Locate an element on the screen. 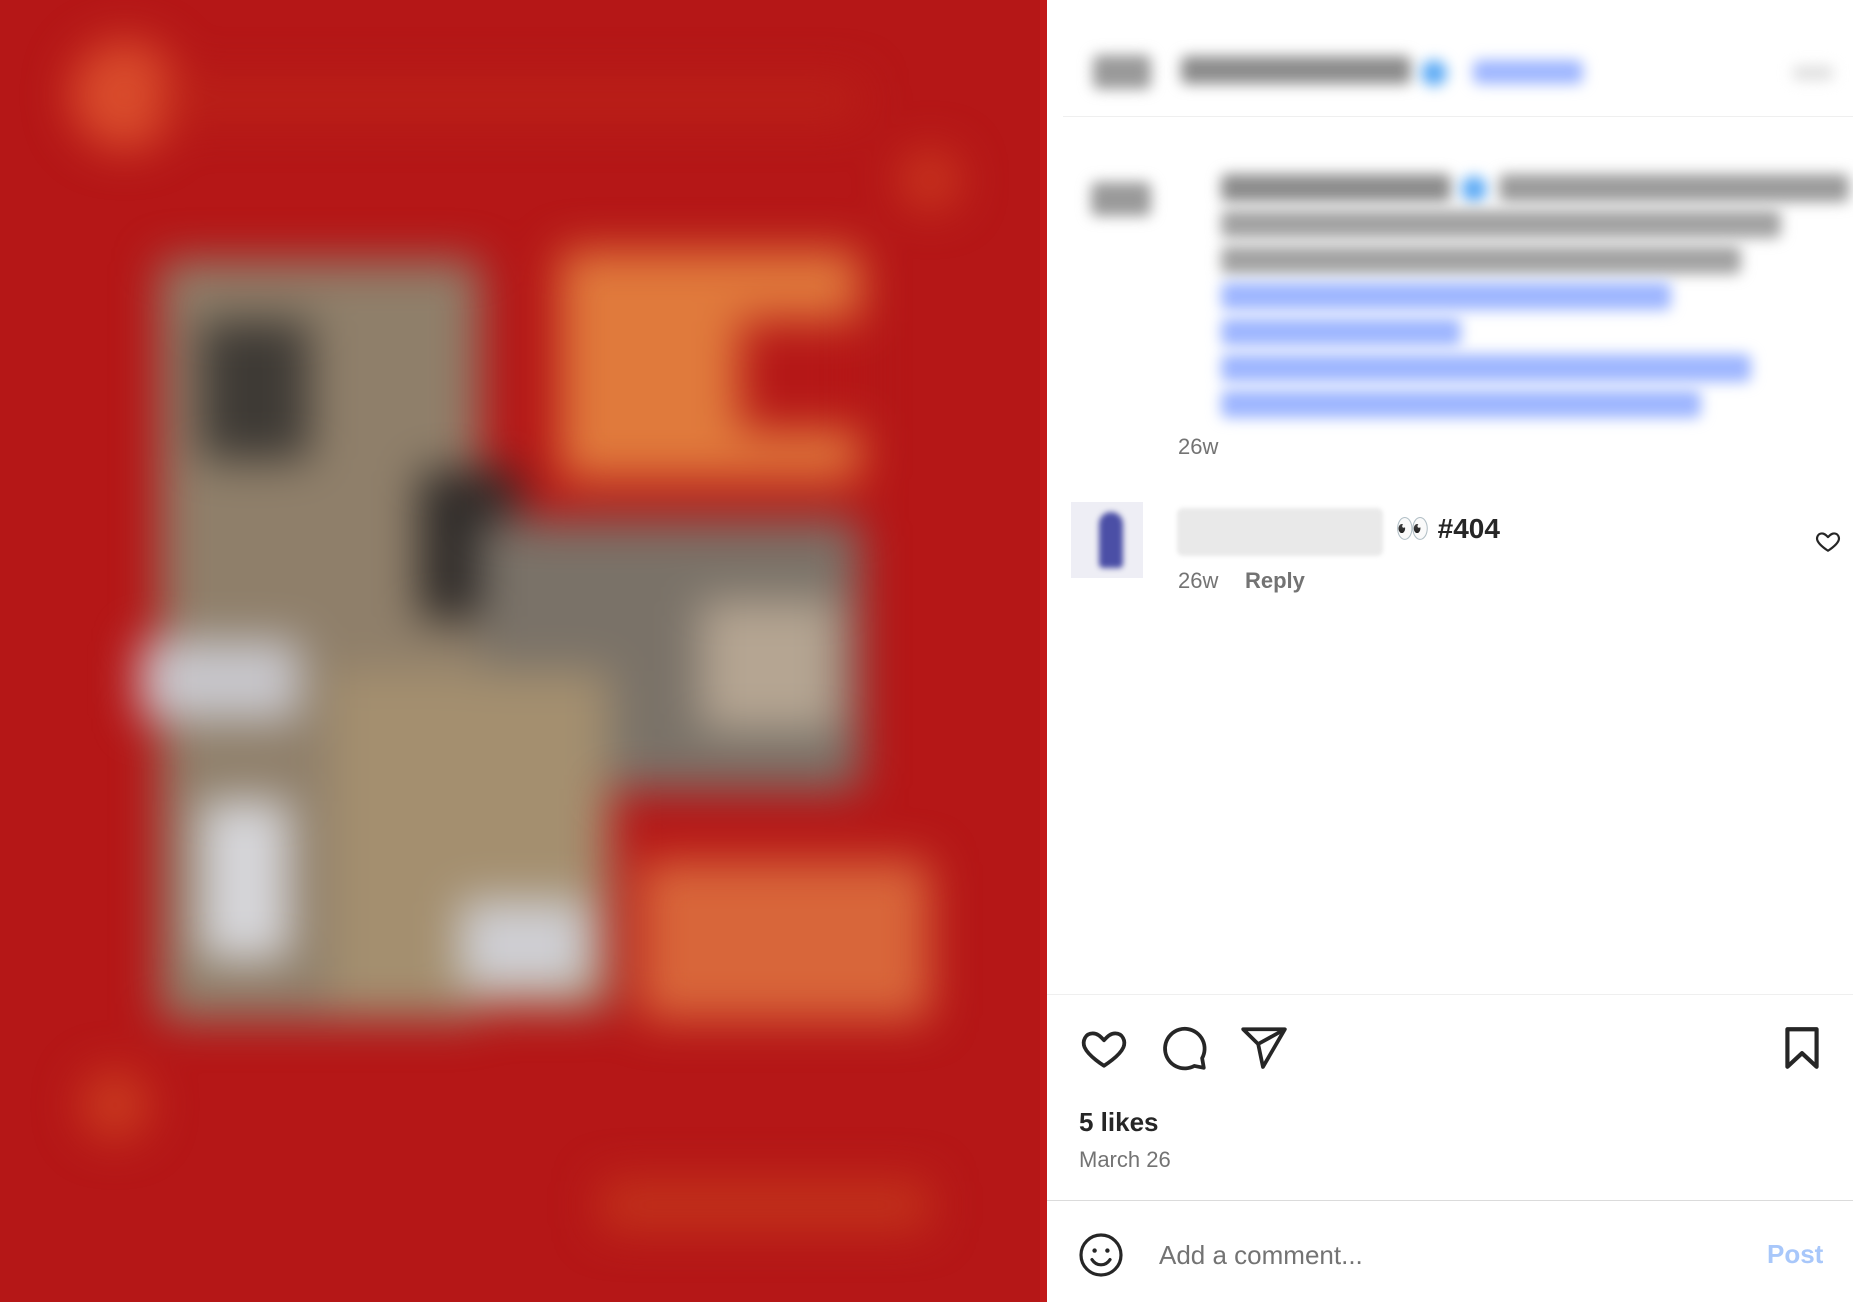  add-comment-bar: Post is located at coordinates (1450, 1251).